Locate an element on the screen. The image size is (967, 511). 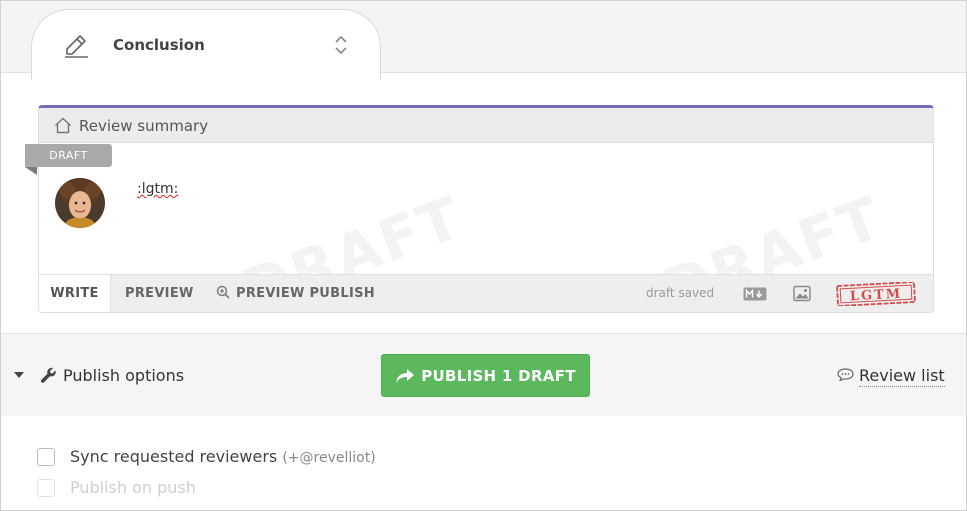
comment-body: :lgtm: is located at coordinates (158, 189).